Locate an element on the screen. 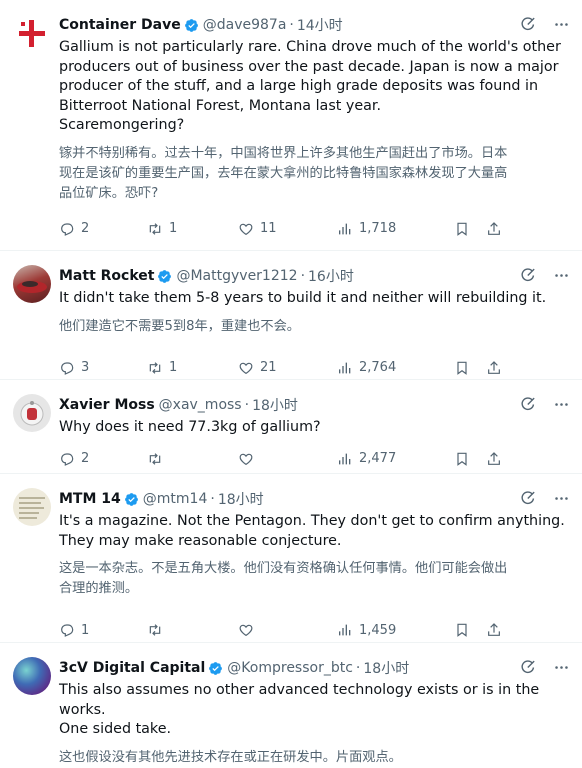 The width and height of the screenshot is (582, 768). author-name: 3cV Digital Capital is located at coordinates (132, 668).